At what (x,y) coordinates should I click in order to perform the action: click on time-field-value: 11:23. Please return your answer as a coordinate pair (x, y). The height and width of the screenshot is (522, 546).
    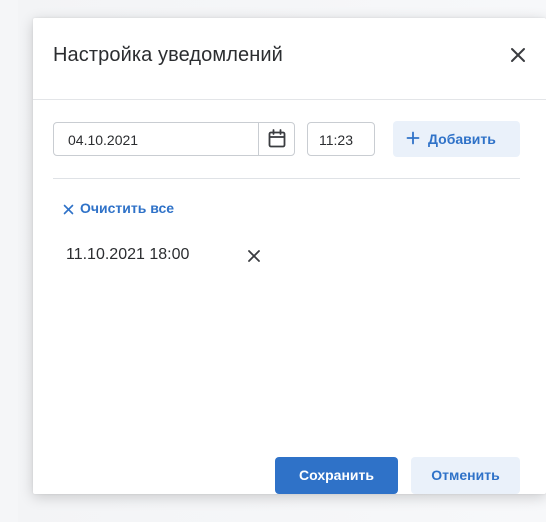
    Looking at the image, I should click on (336, 140).